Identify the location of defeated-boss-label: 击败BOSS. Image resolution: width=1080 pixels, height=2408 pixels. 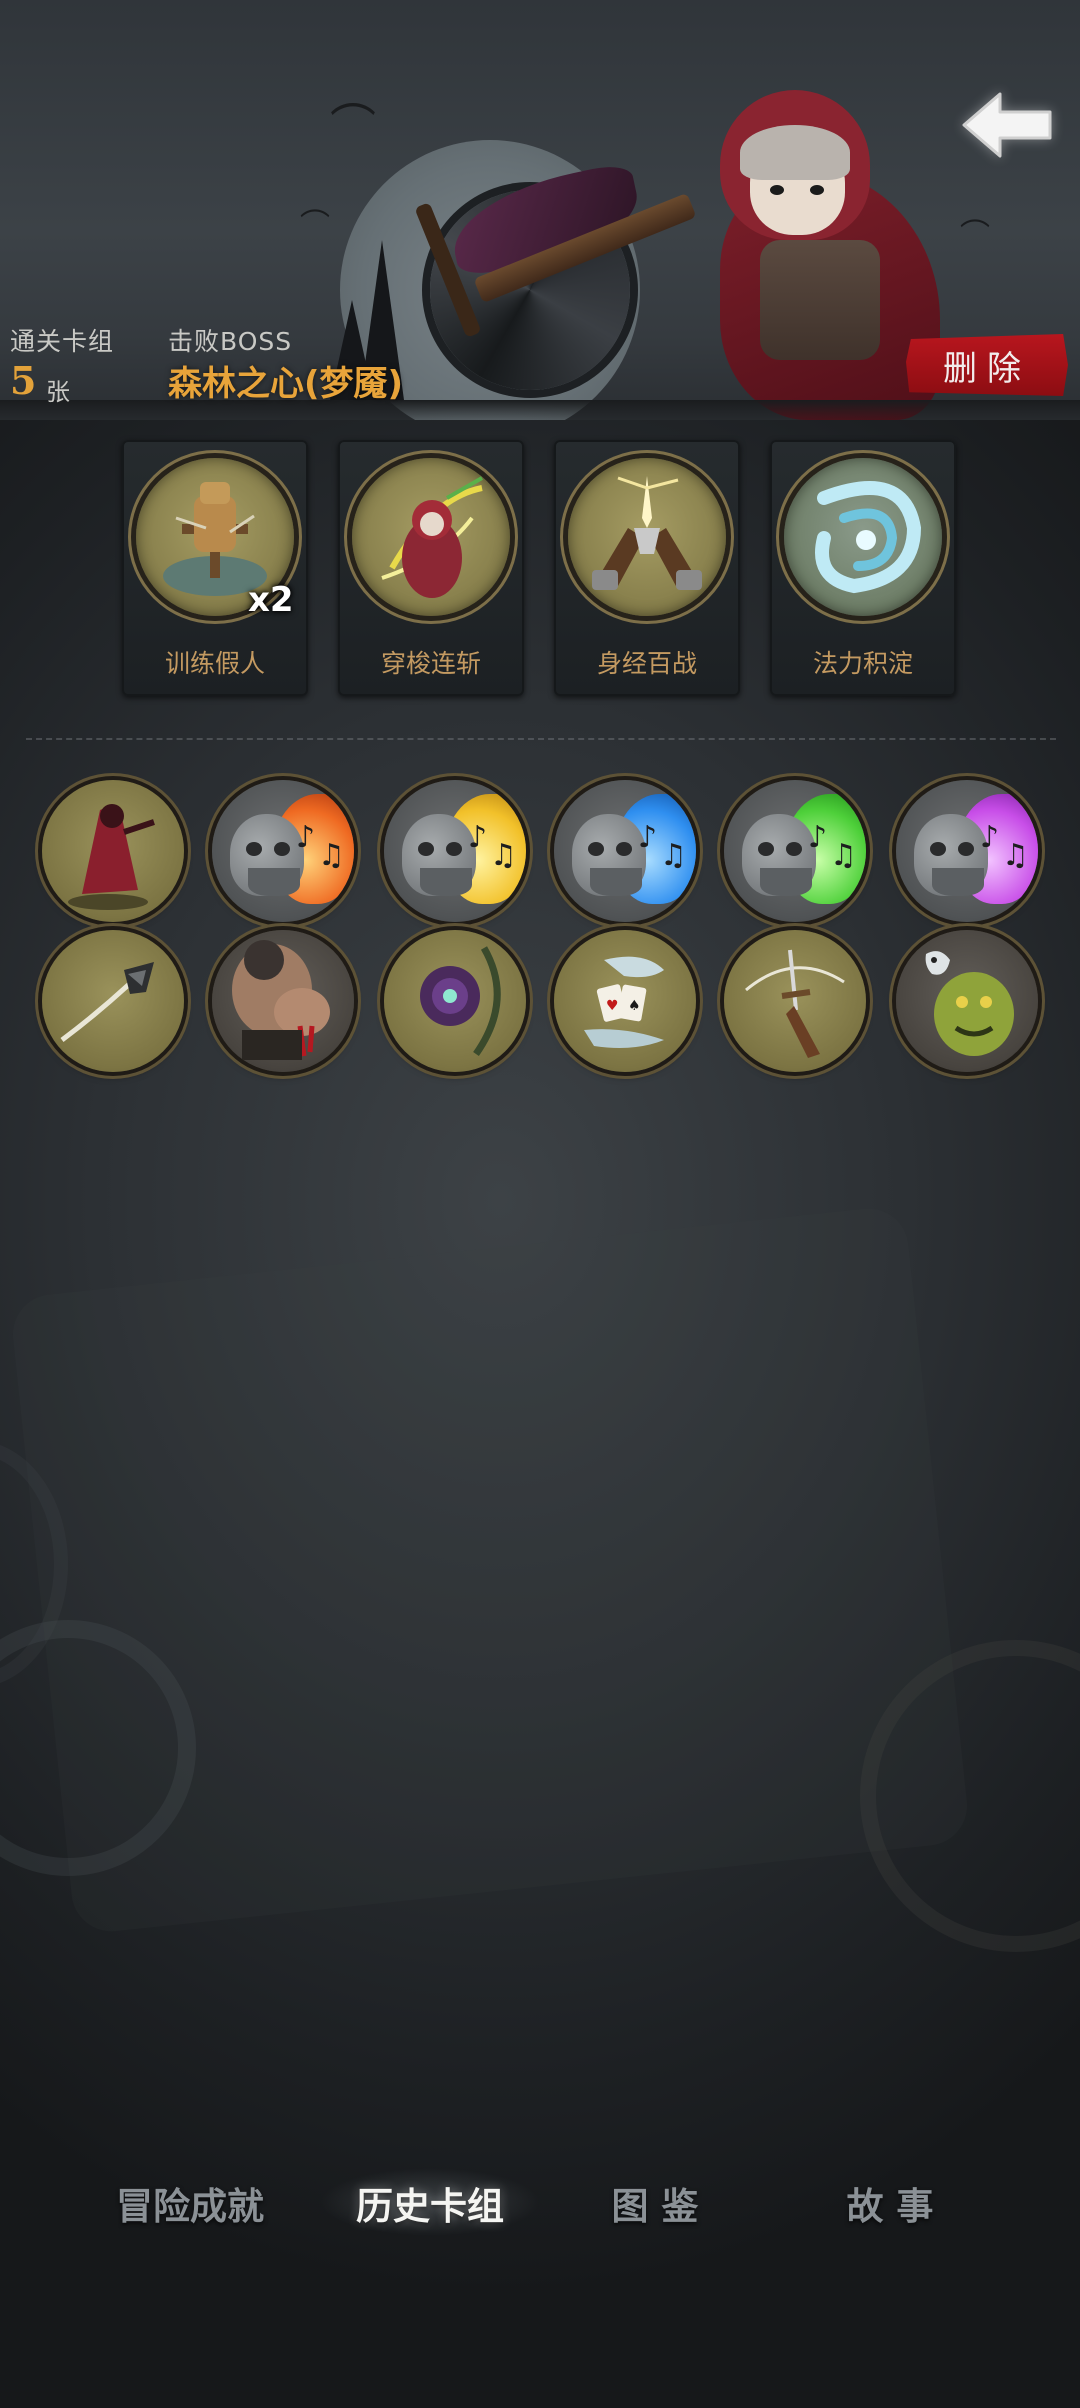
(230, 341).